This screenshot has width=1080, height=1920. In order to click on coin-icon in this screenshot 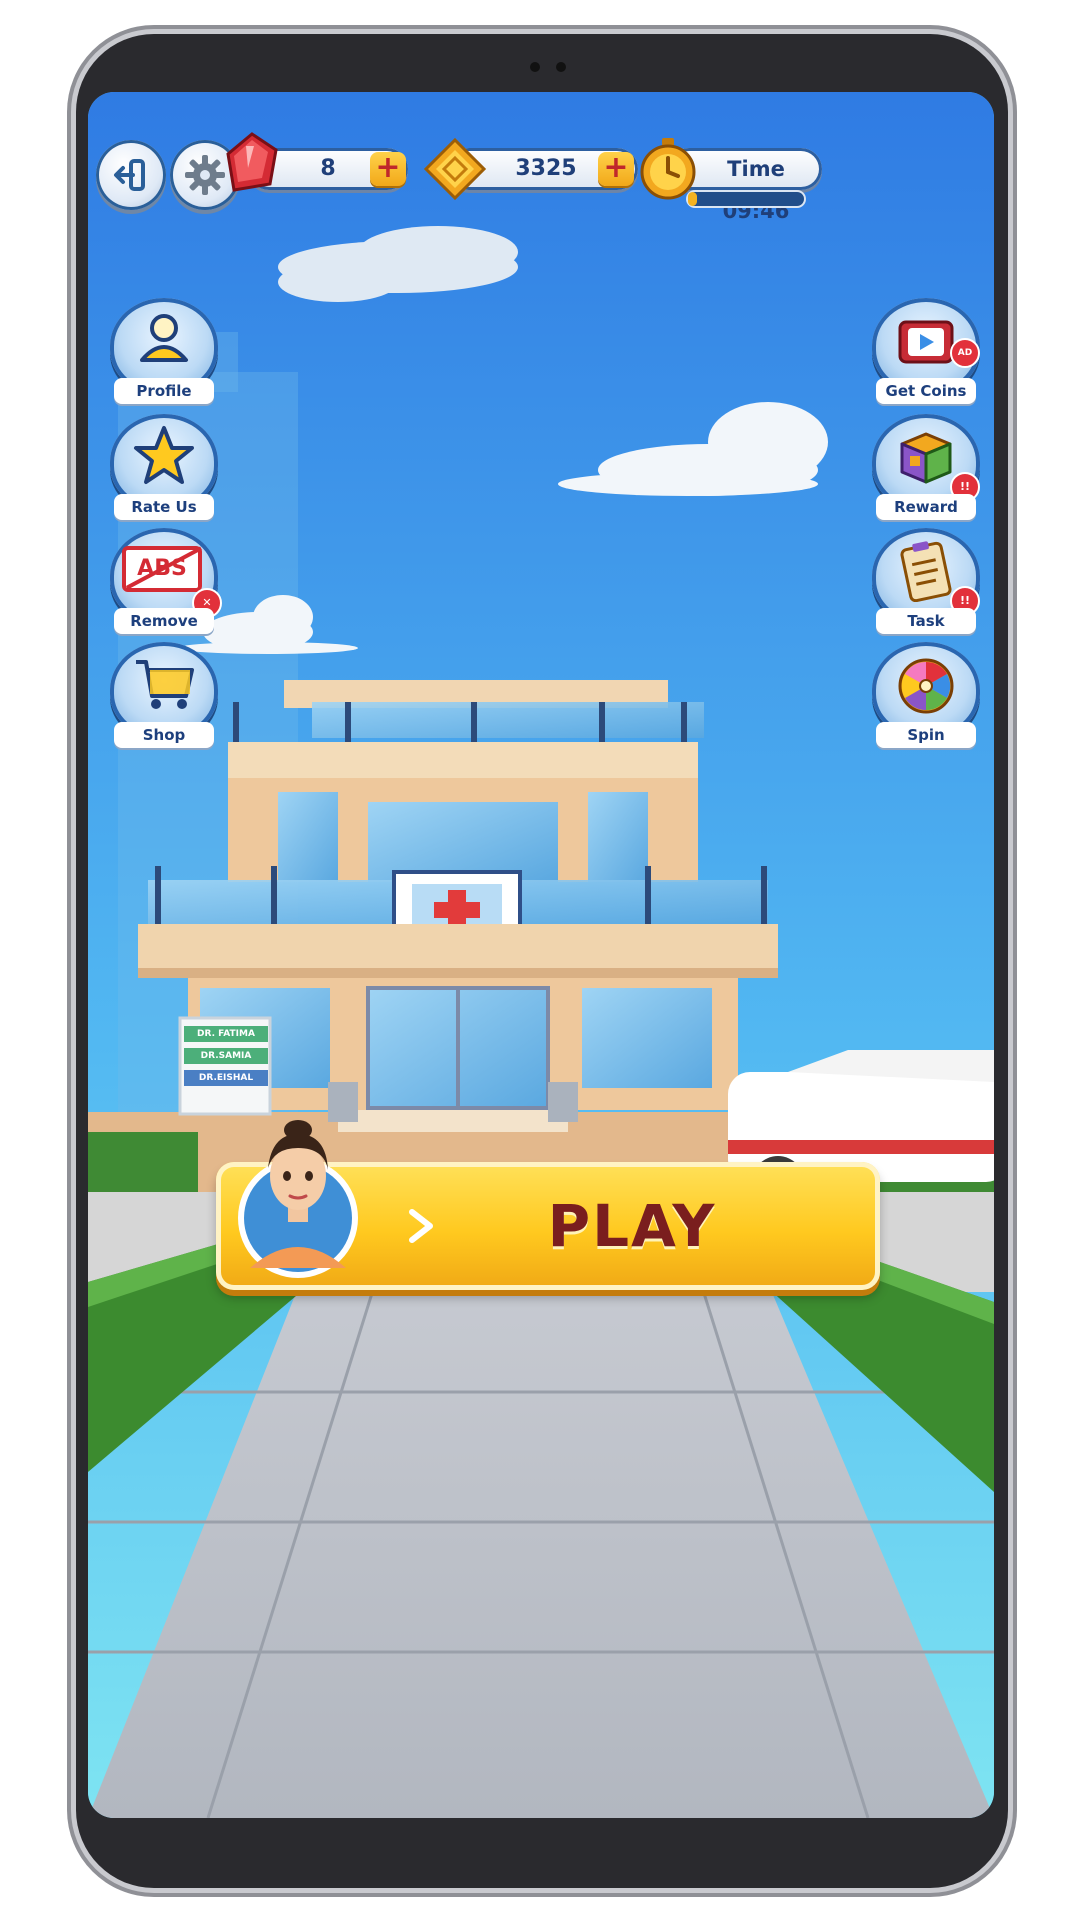, I will do `click(455, 169)`.